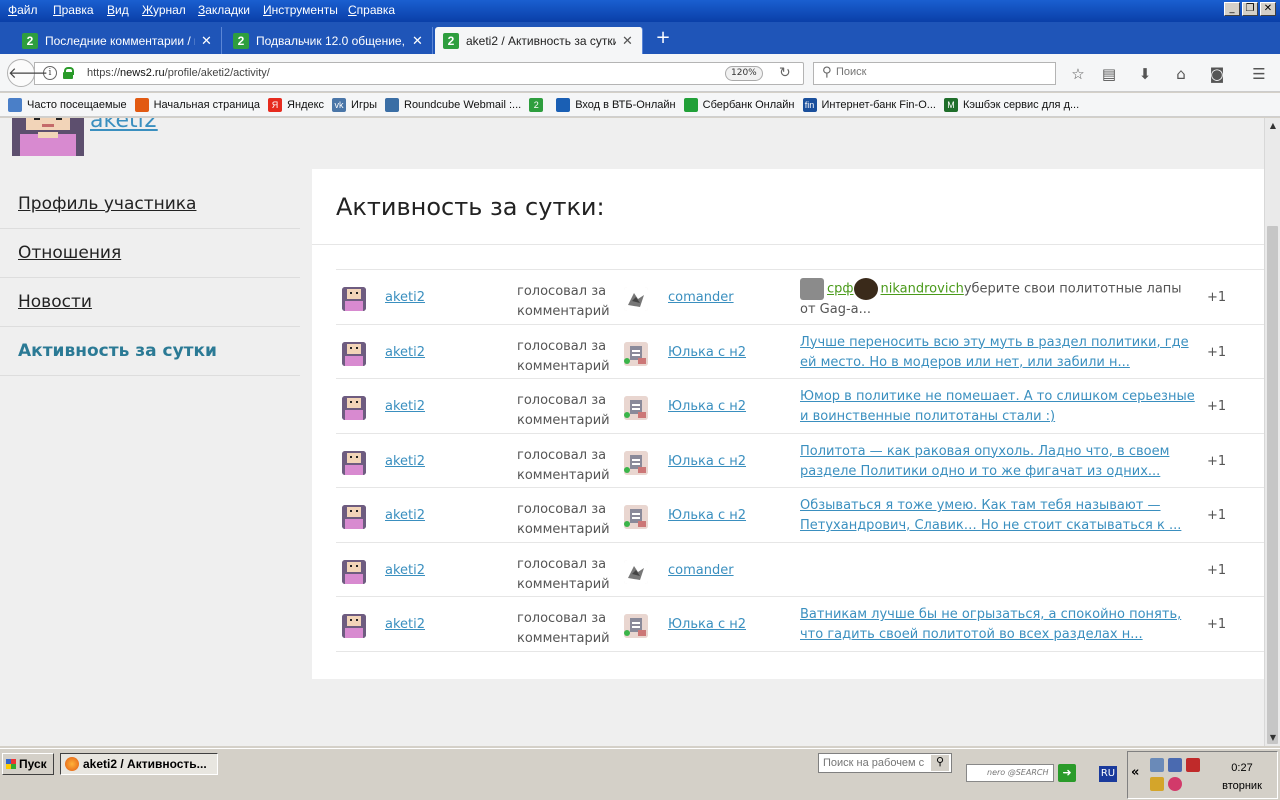 This screenshot has height=800, width=1280. What do you see at coordinates (1273, 738) in the screenshot?
I see `scroll-down-icon: ▼` at bounding box center [1273, 738].